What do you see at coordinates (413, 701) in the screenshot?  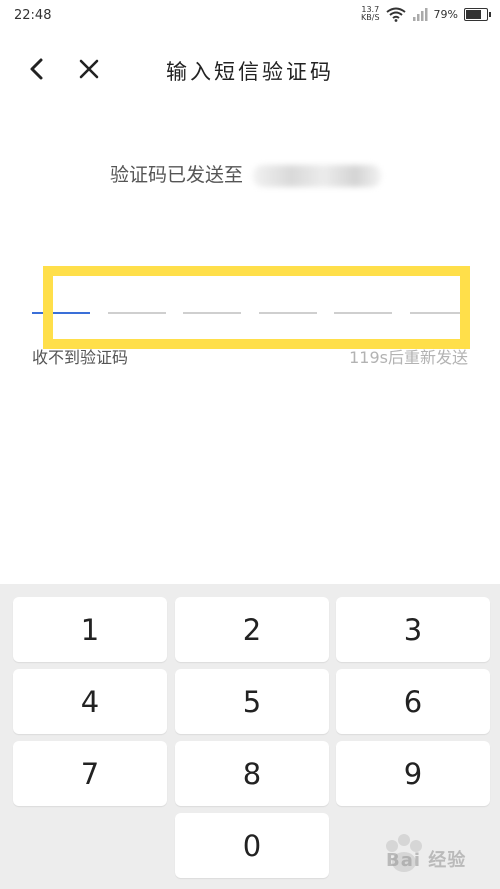 I see `key-6: 6` at bounding box center [413, 701].